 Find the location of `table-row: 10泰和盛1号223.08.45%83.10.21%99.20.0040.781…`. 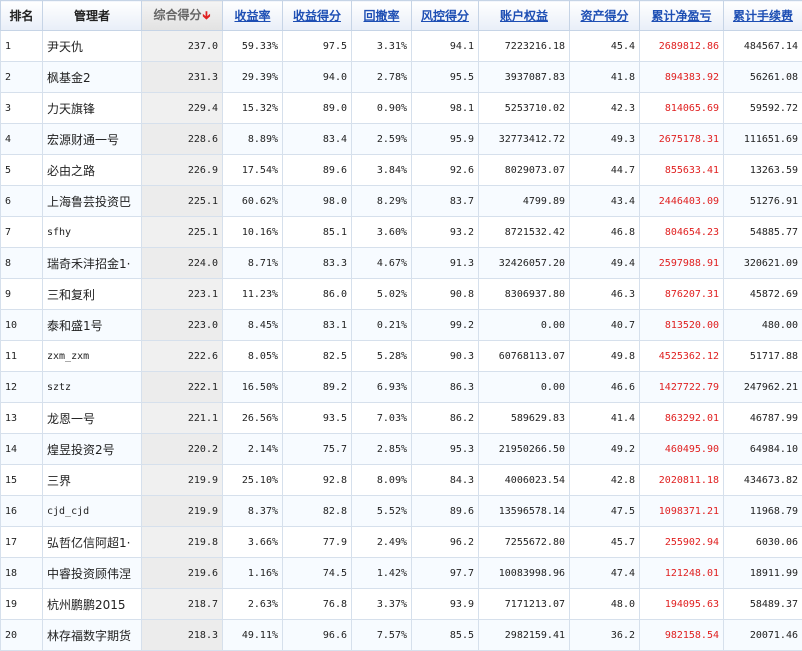

table-row: 10泰和盛1号223.08.45%83.10.21%99.20.0040.781… is located at coordinates (401, 325).